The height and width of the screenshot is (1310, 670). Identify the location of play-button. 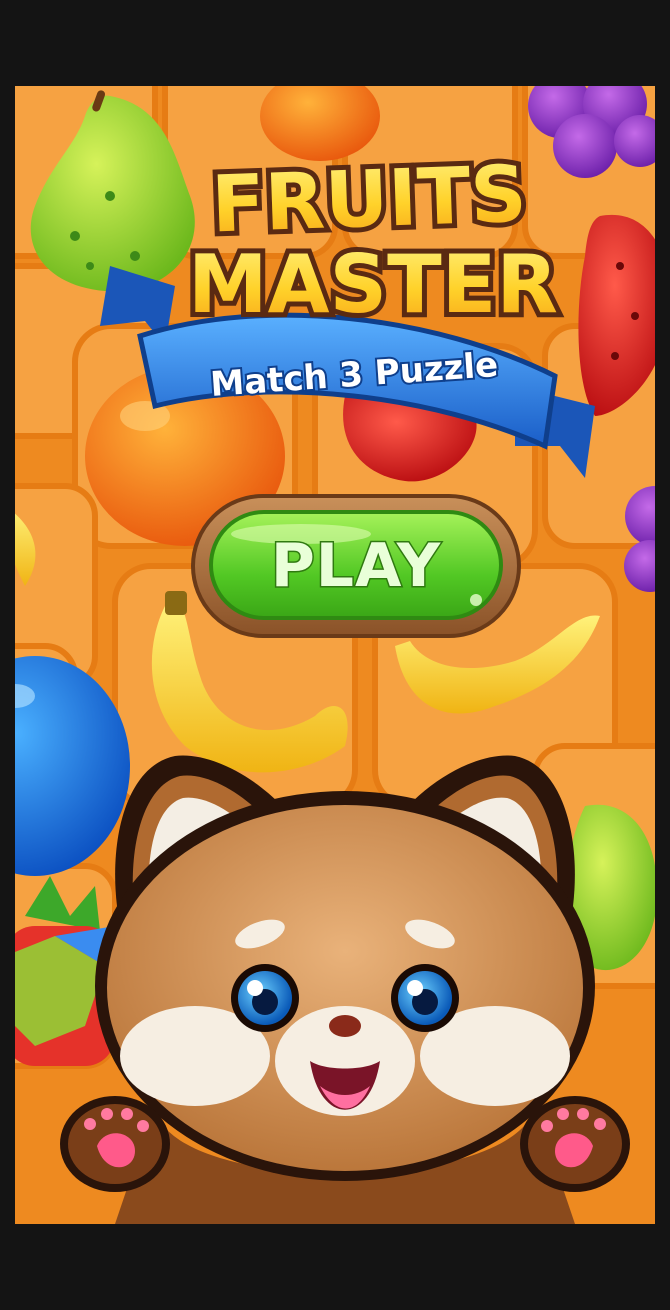
(356, 566).